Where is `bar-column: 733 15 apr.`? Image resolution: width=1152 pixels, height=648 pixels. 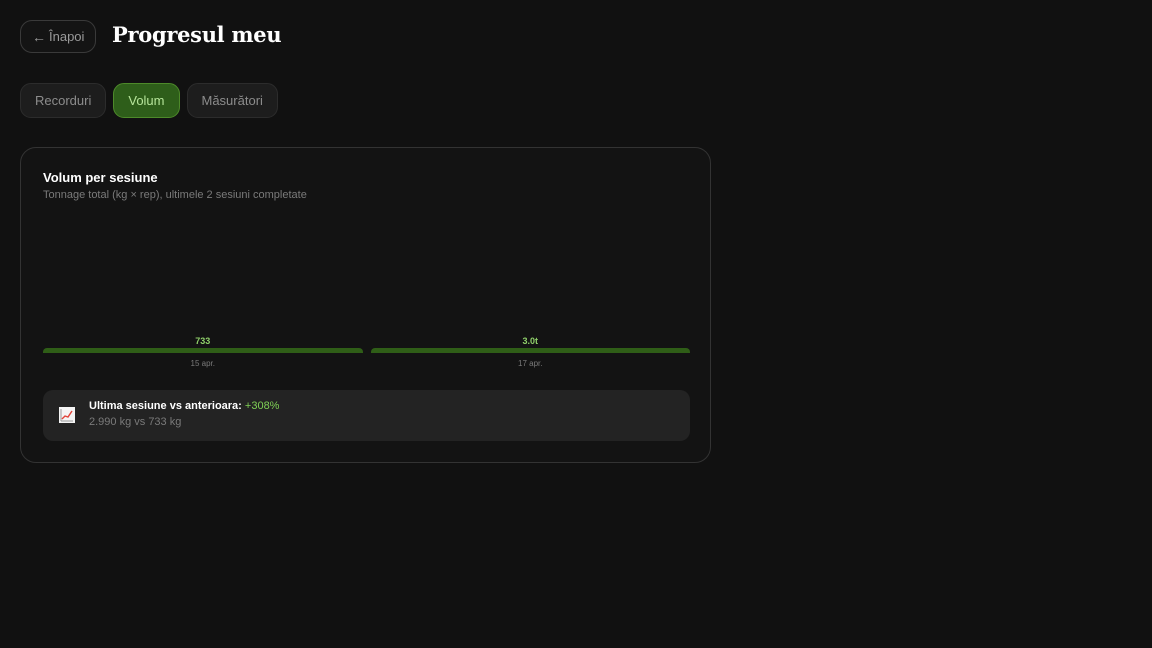
bar-column: 733 15 apr. is located at coordinates (203, 353).